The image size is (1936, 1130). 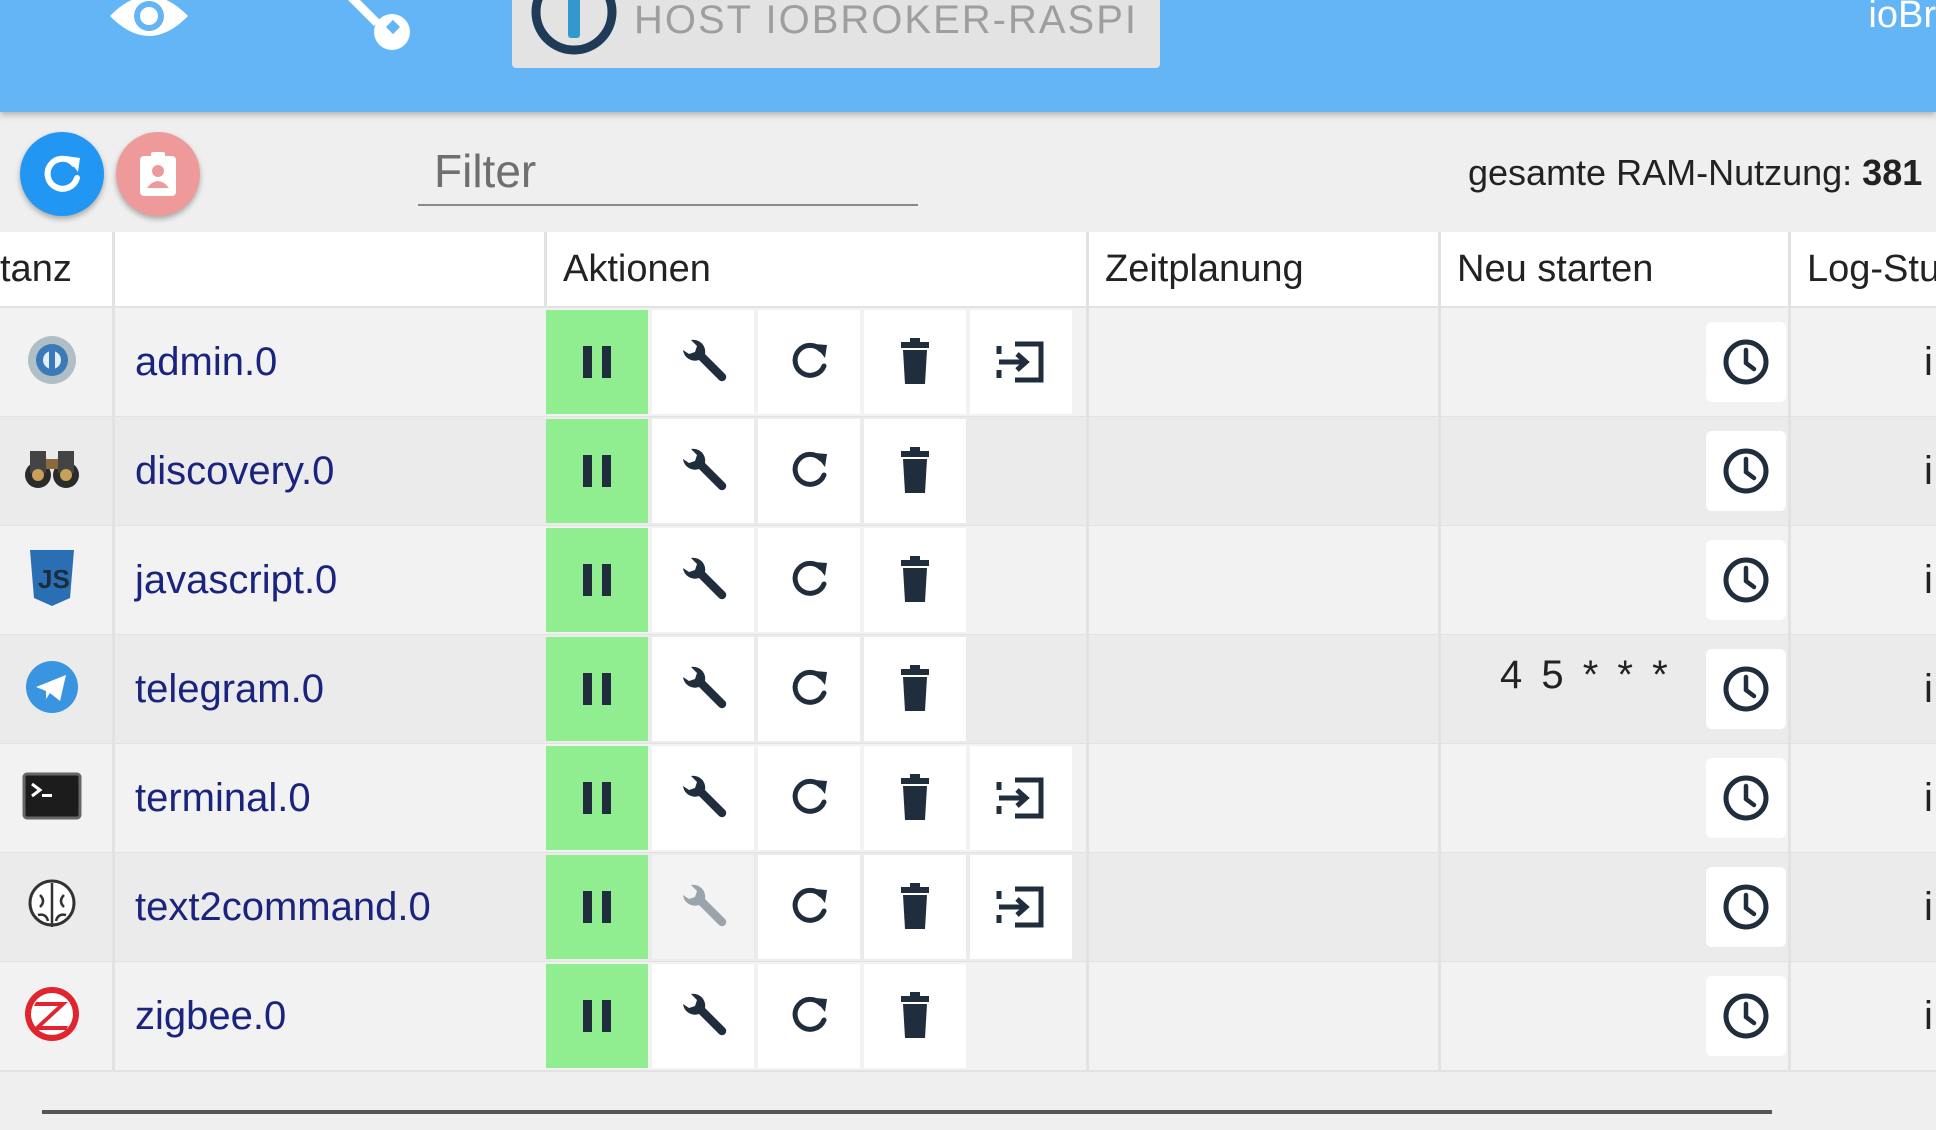 I want to click on telegram-icon, so click(x=61, y=689).